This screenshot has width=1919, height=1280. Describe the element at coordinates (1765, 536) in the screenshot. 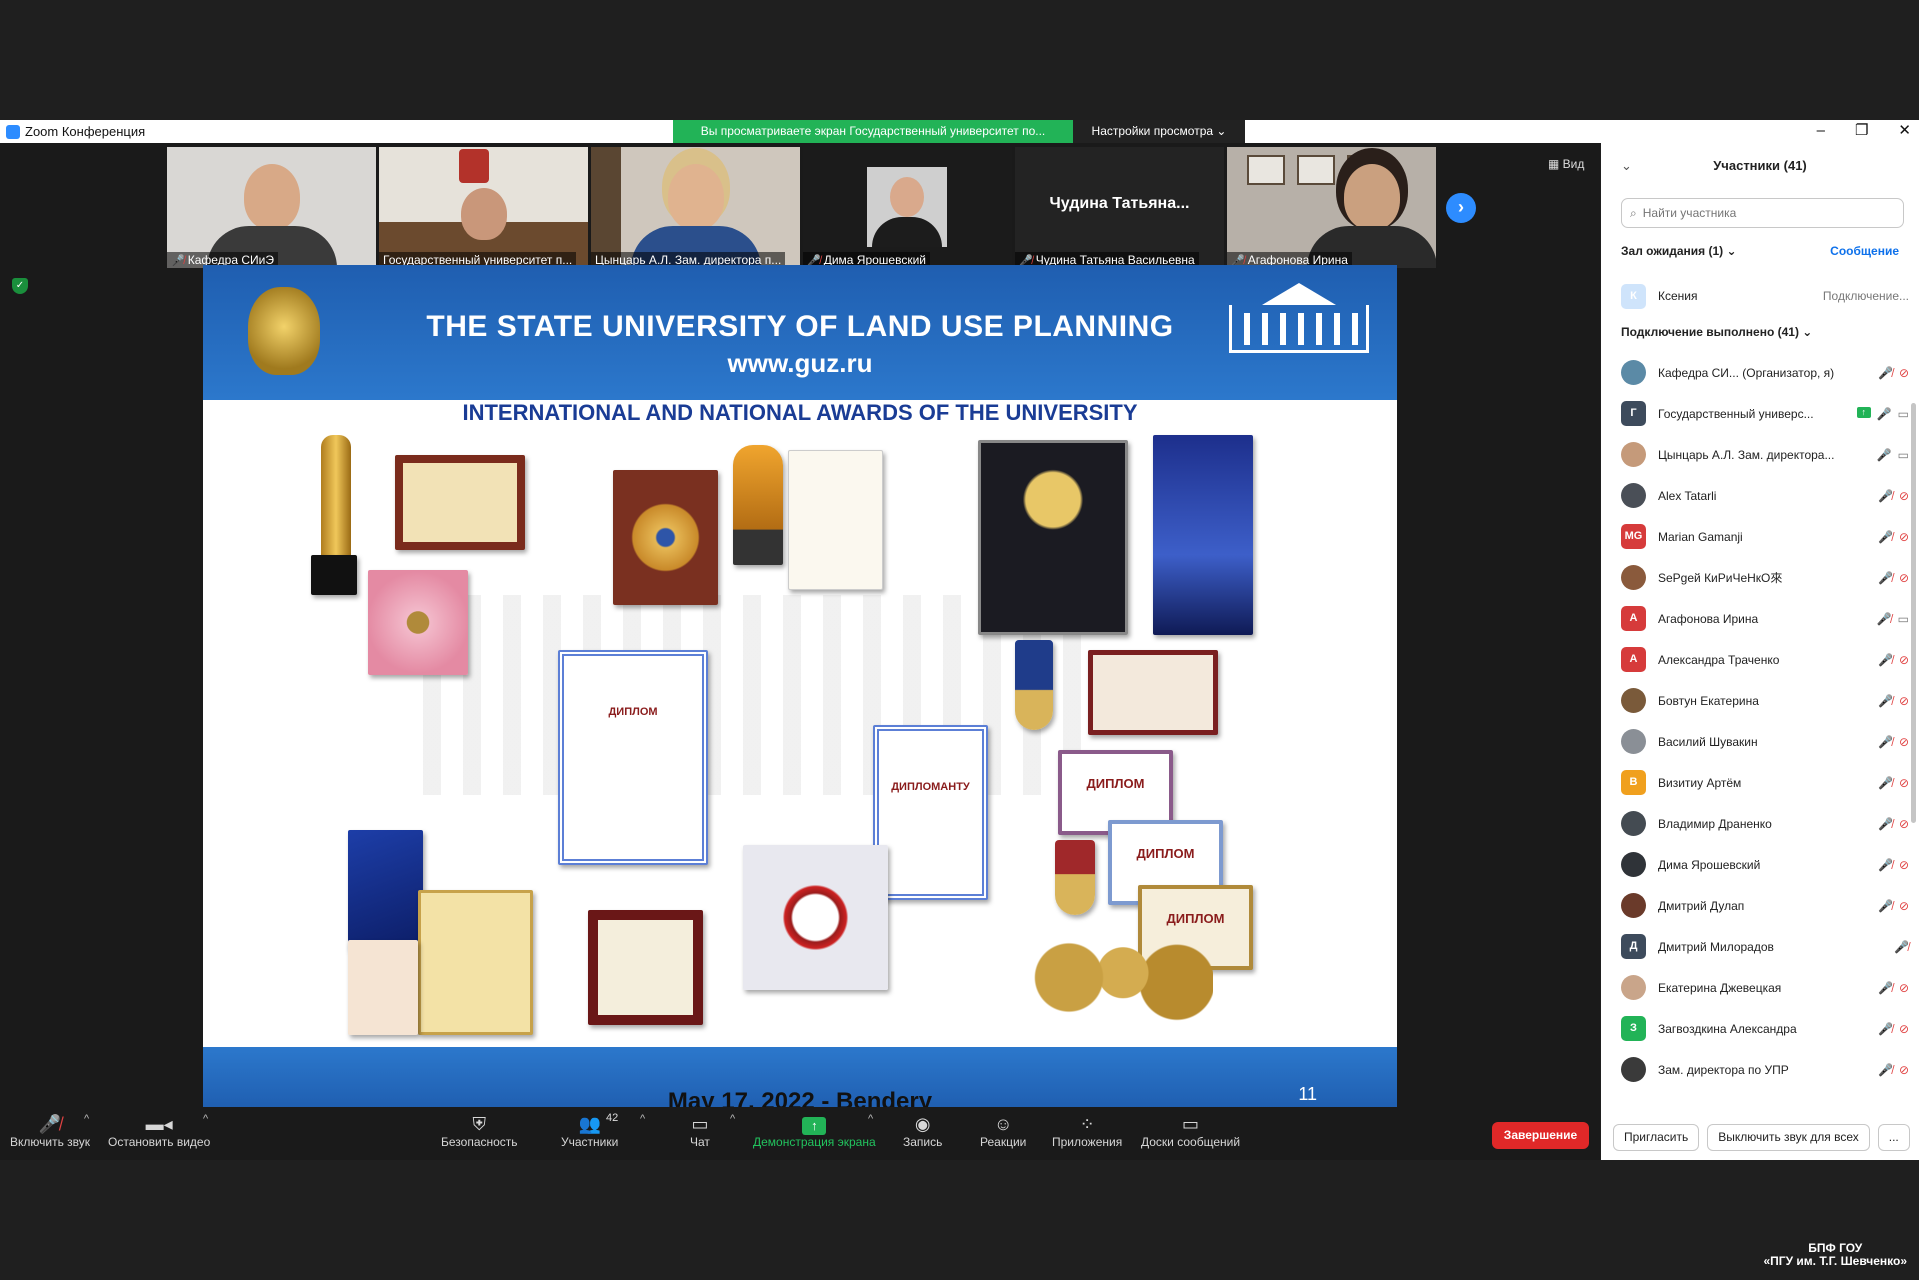

I see `participant-row: MG Marian Gamanji 🎤̸ ⊘` at that location.